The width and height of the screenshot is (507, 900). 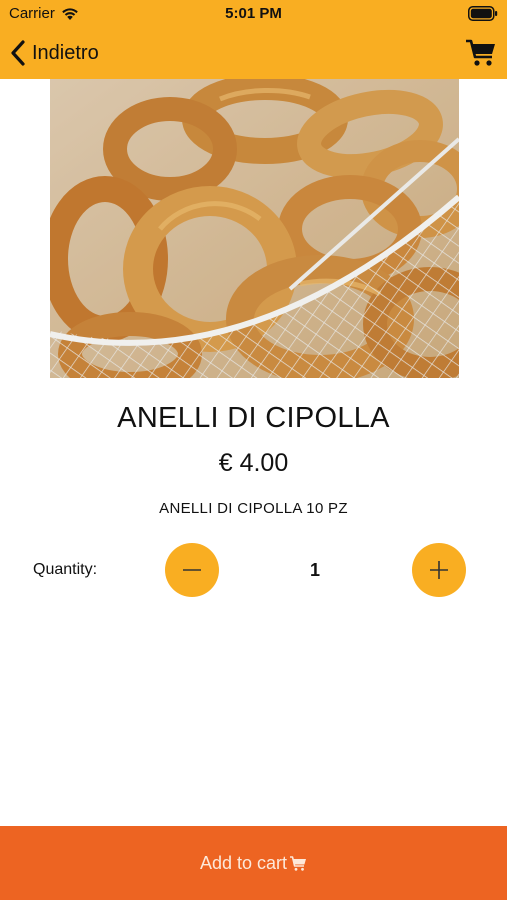 I want to click on add-to-cart-button: Add to cart, so click(x=253, y=863).